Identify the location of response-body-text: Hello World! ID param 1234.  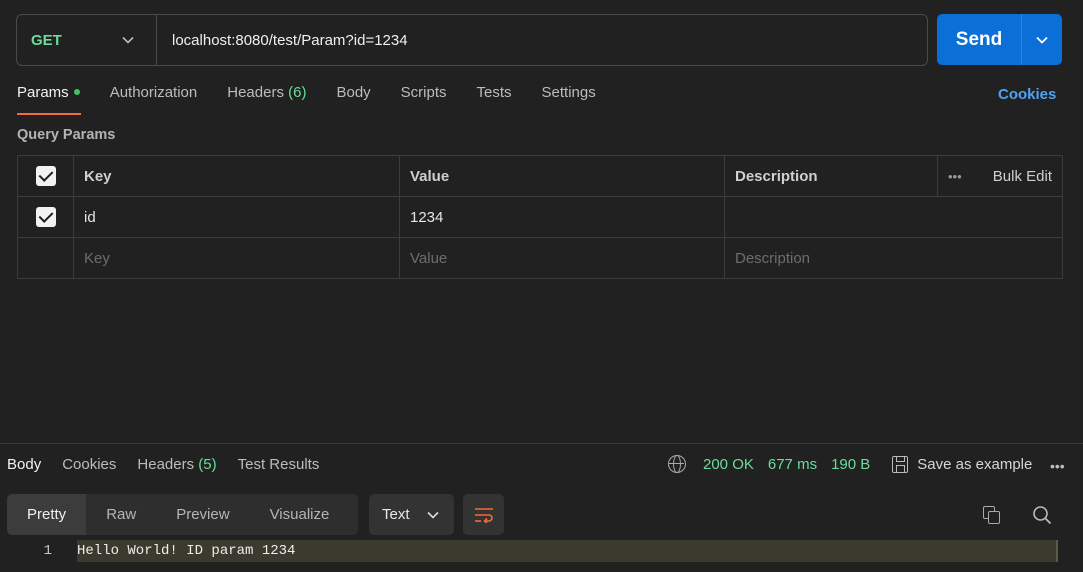
(567, 551).